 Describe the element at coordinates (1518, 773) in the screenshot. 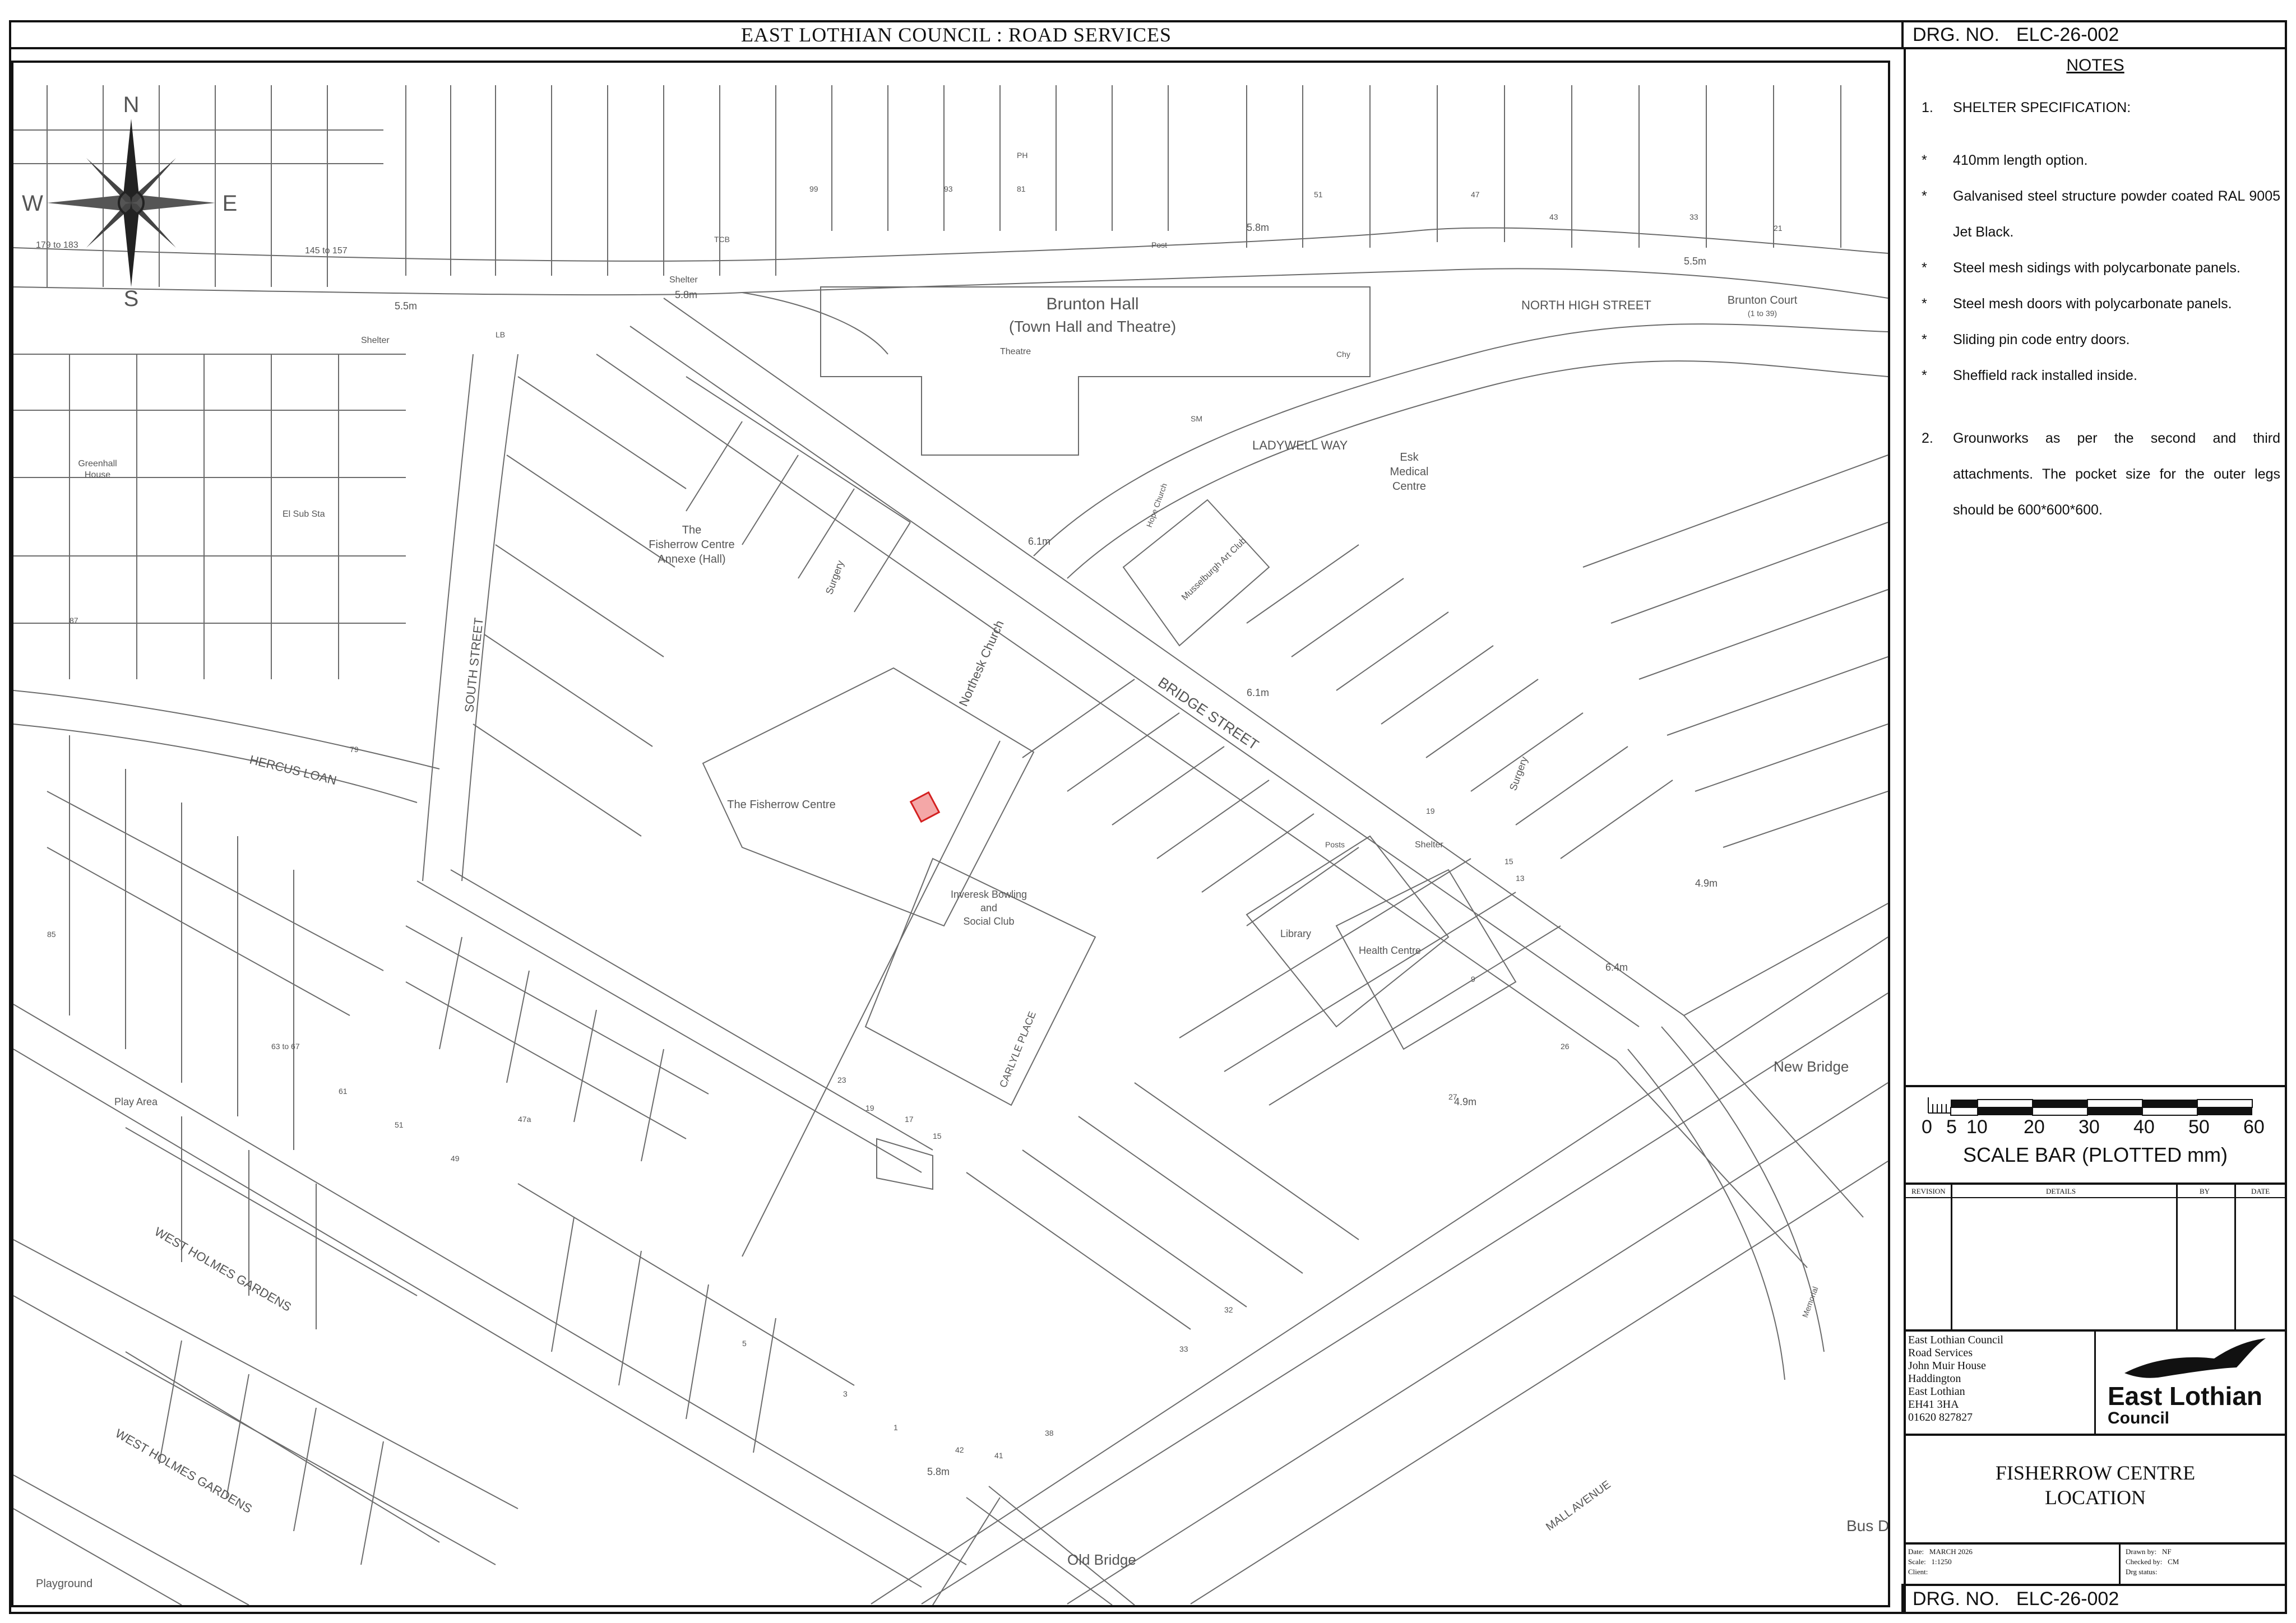

I see `label-surgery-2: Surgery` at that location.